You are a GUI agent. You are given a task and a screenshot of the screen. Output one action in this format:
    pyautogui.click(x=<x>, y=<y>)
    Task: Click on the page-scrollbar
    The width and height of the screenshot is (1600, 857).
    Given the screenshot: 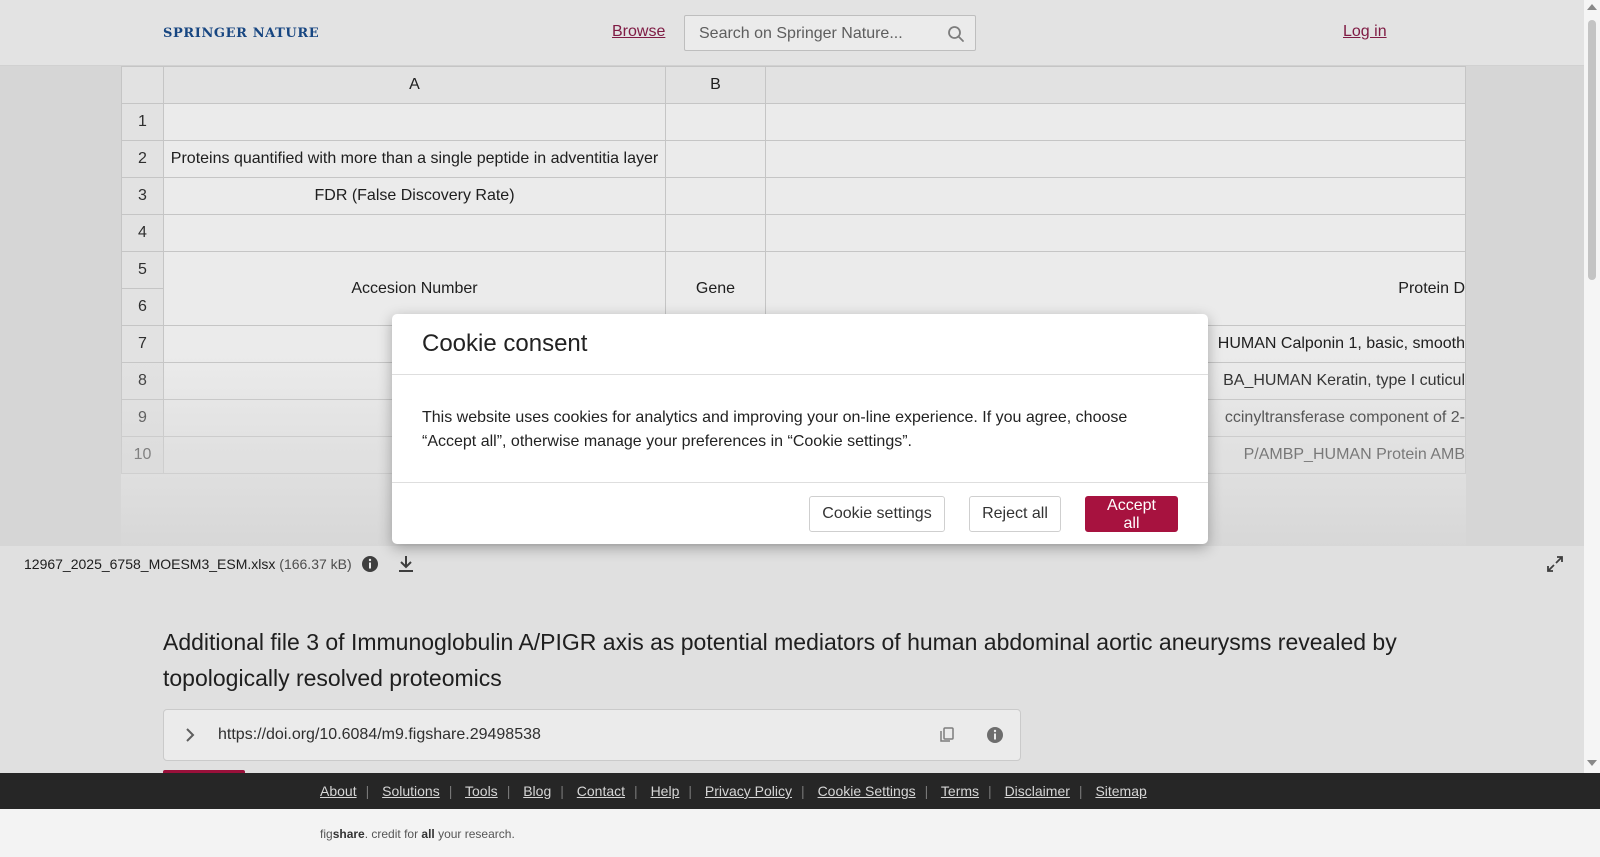 What is the action you would take?
    pyautogui.click(x=1592, y=386)
    